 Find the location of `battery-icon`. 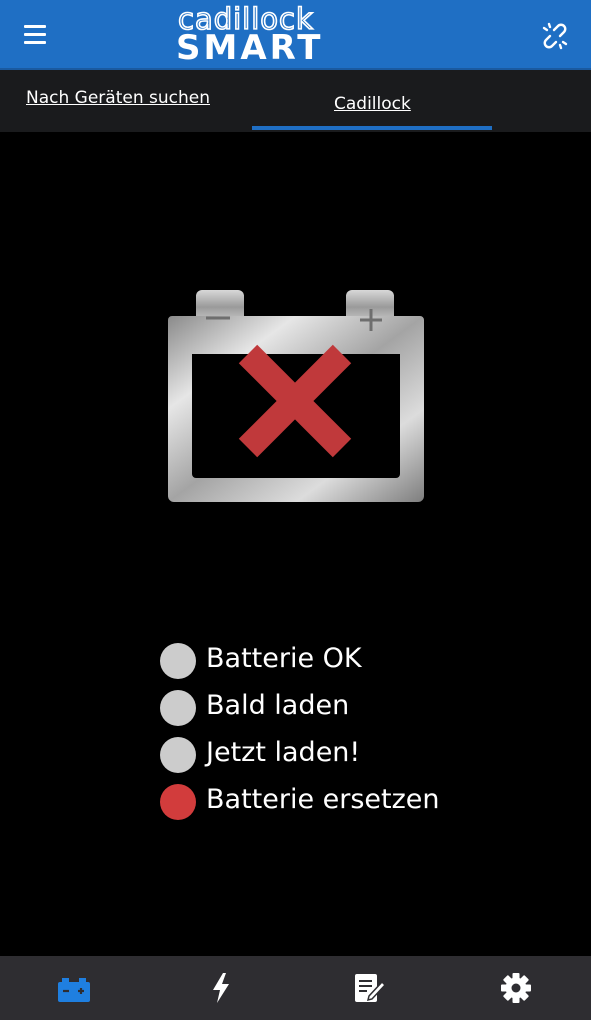

battery-icon is located at coordinates (74, 990).